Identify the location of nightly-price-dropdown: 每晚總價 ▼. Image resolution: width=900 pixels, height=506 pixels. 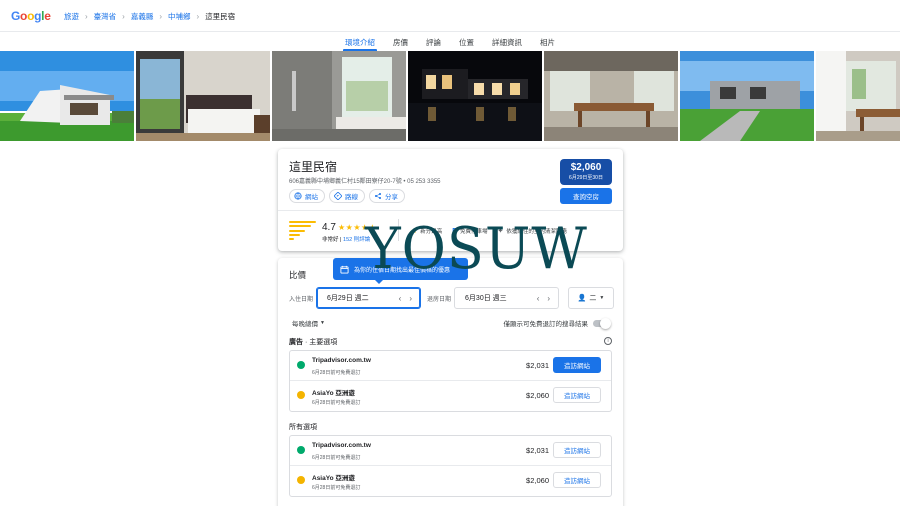
(308, 323).